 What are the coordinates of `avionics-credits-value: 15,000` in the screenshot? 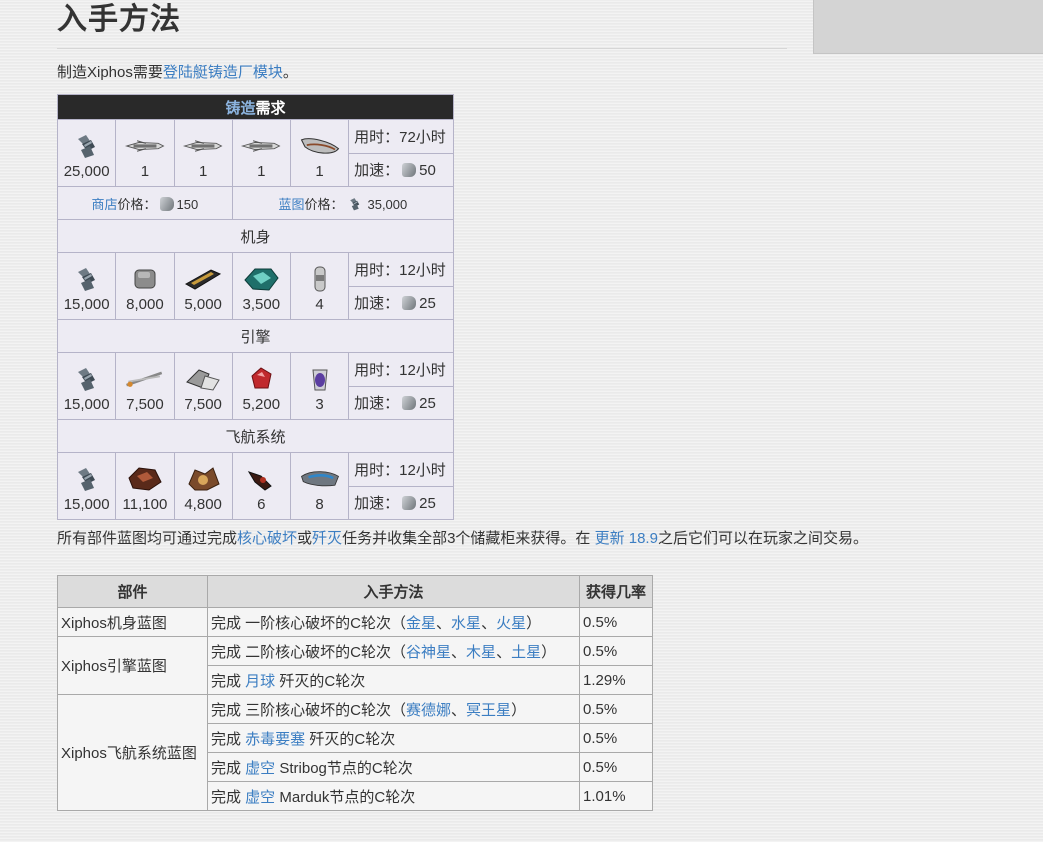 It's located at (86, 504).